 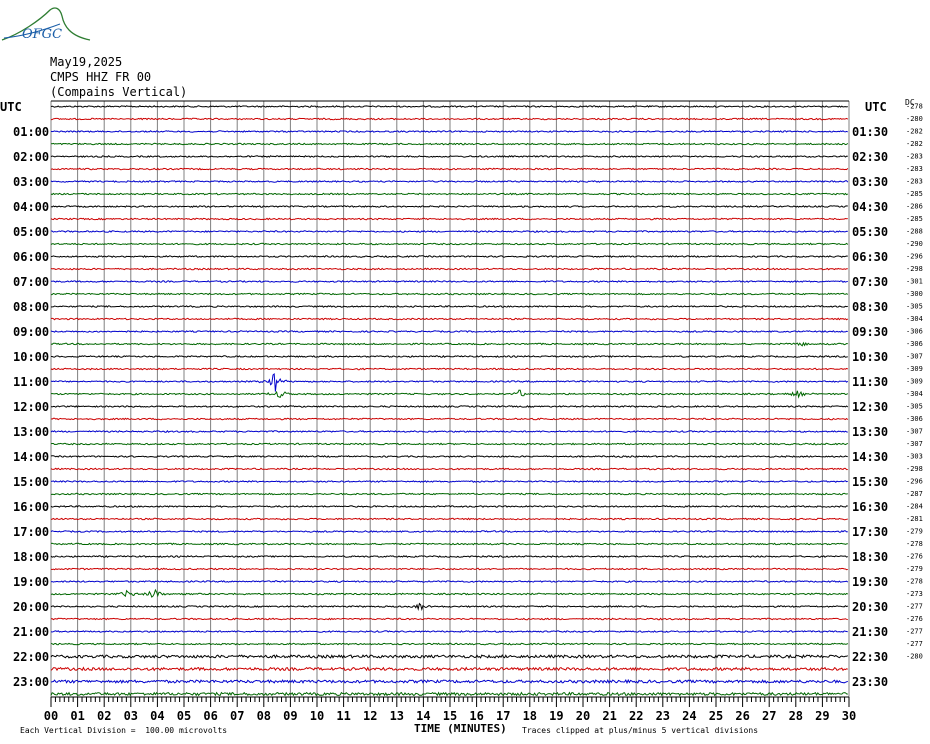 I want to click on x-tick-label: 05, so click(x=184, y=716).